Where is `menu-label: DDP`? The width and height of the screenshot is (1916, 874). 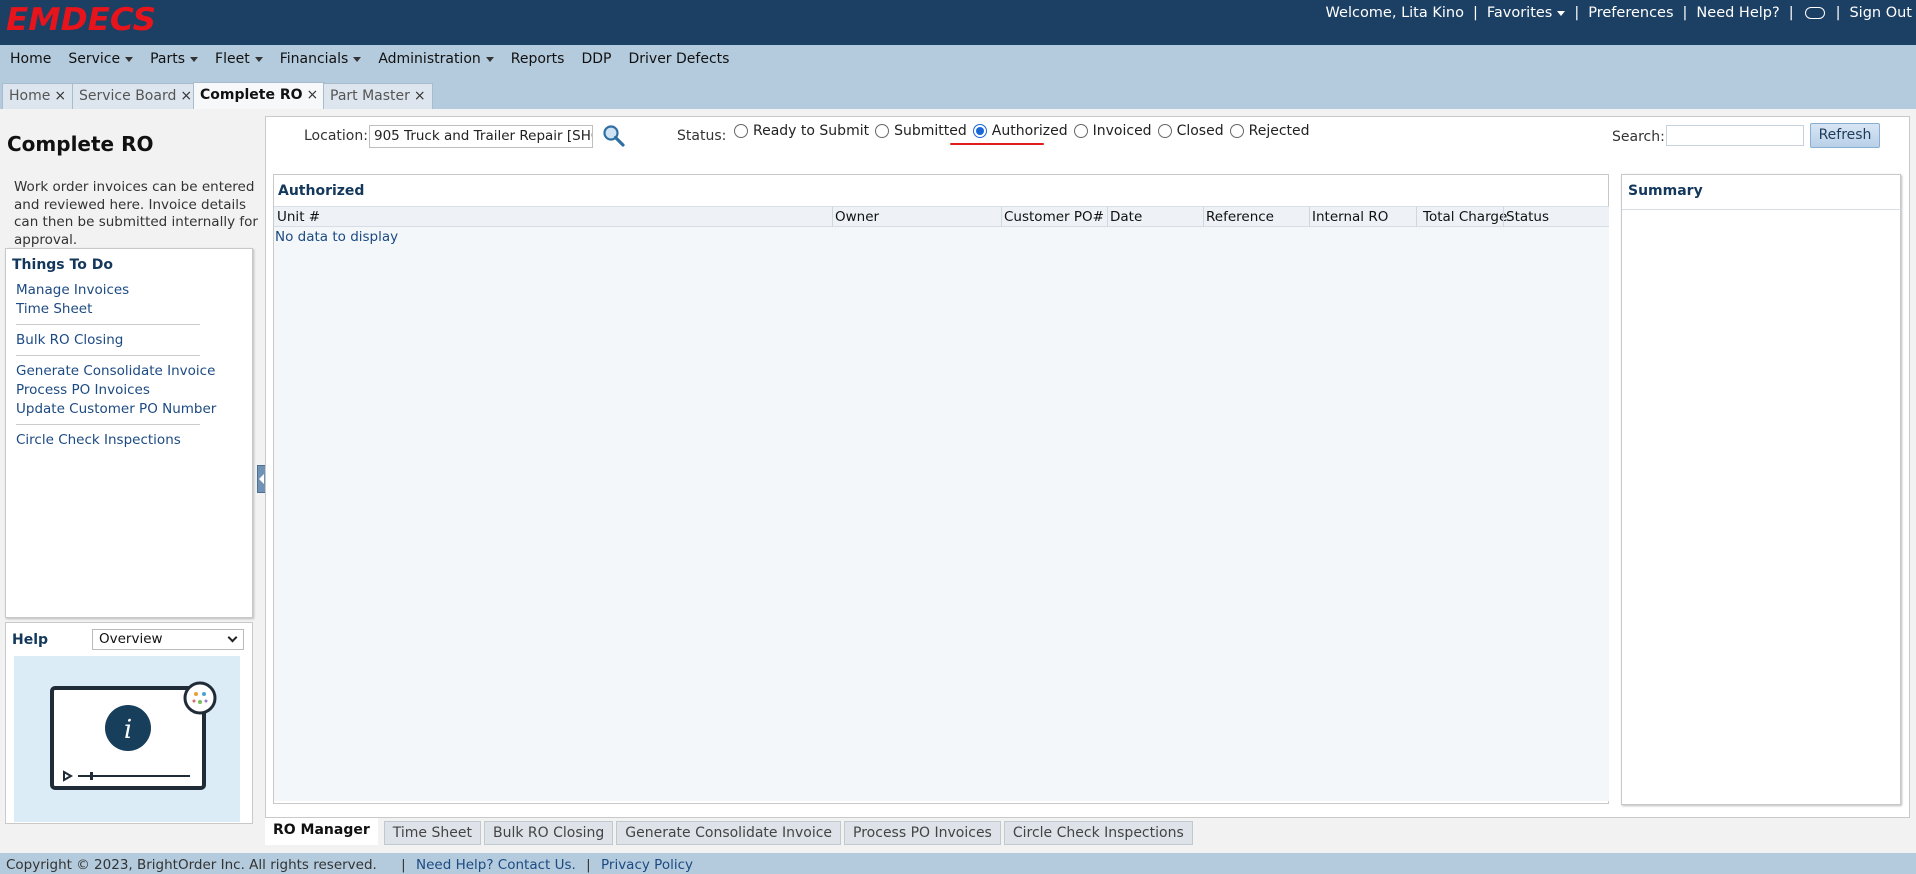
menu-label: DDP is located at coordinates (596, 59).